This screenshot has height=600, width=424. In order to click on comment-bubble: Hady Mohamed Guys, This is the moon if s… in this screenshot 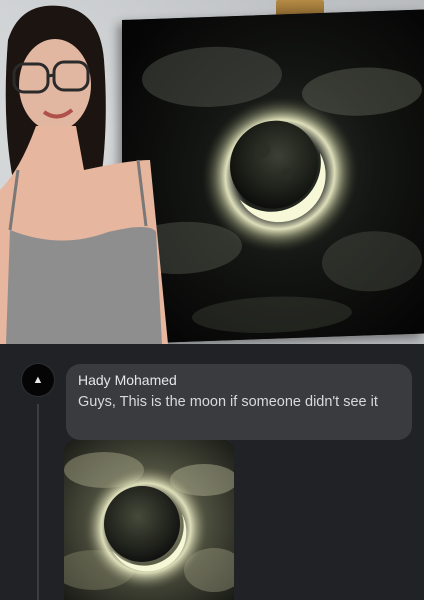, I will do `click(239, 402)`.